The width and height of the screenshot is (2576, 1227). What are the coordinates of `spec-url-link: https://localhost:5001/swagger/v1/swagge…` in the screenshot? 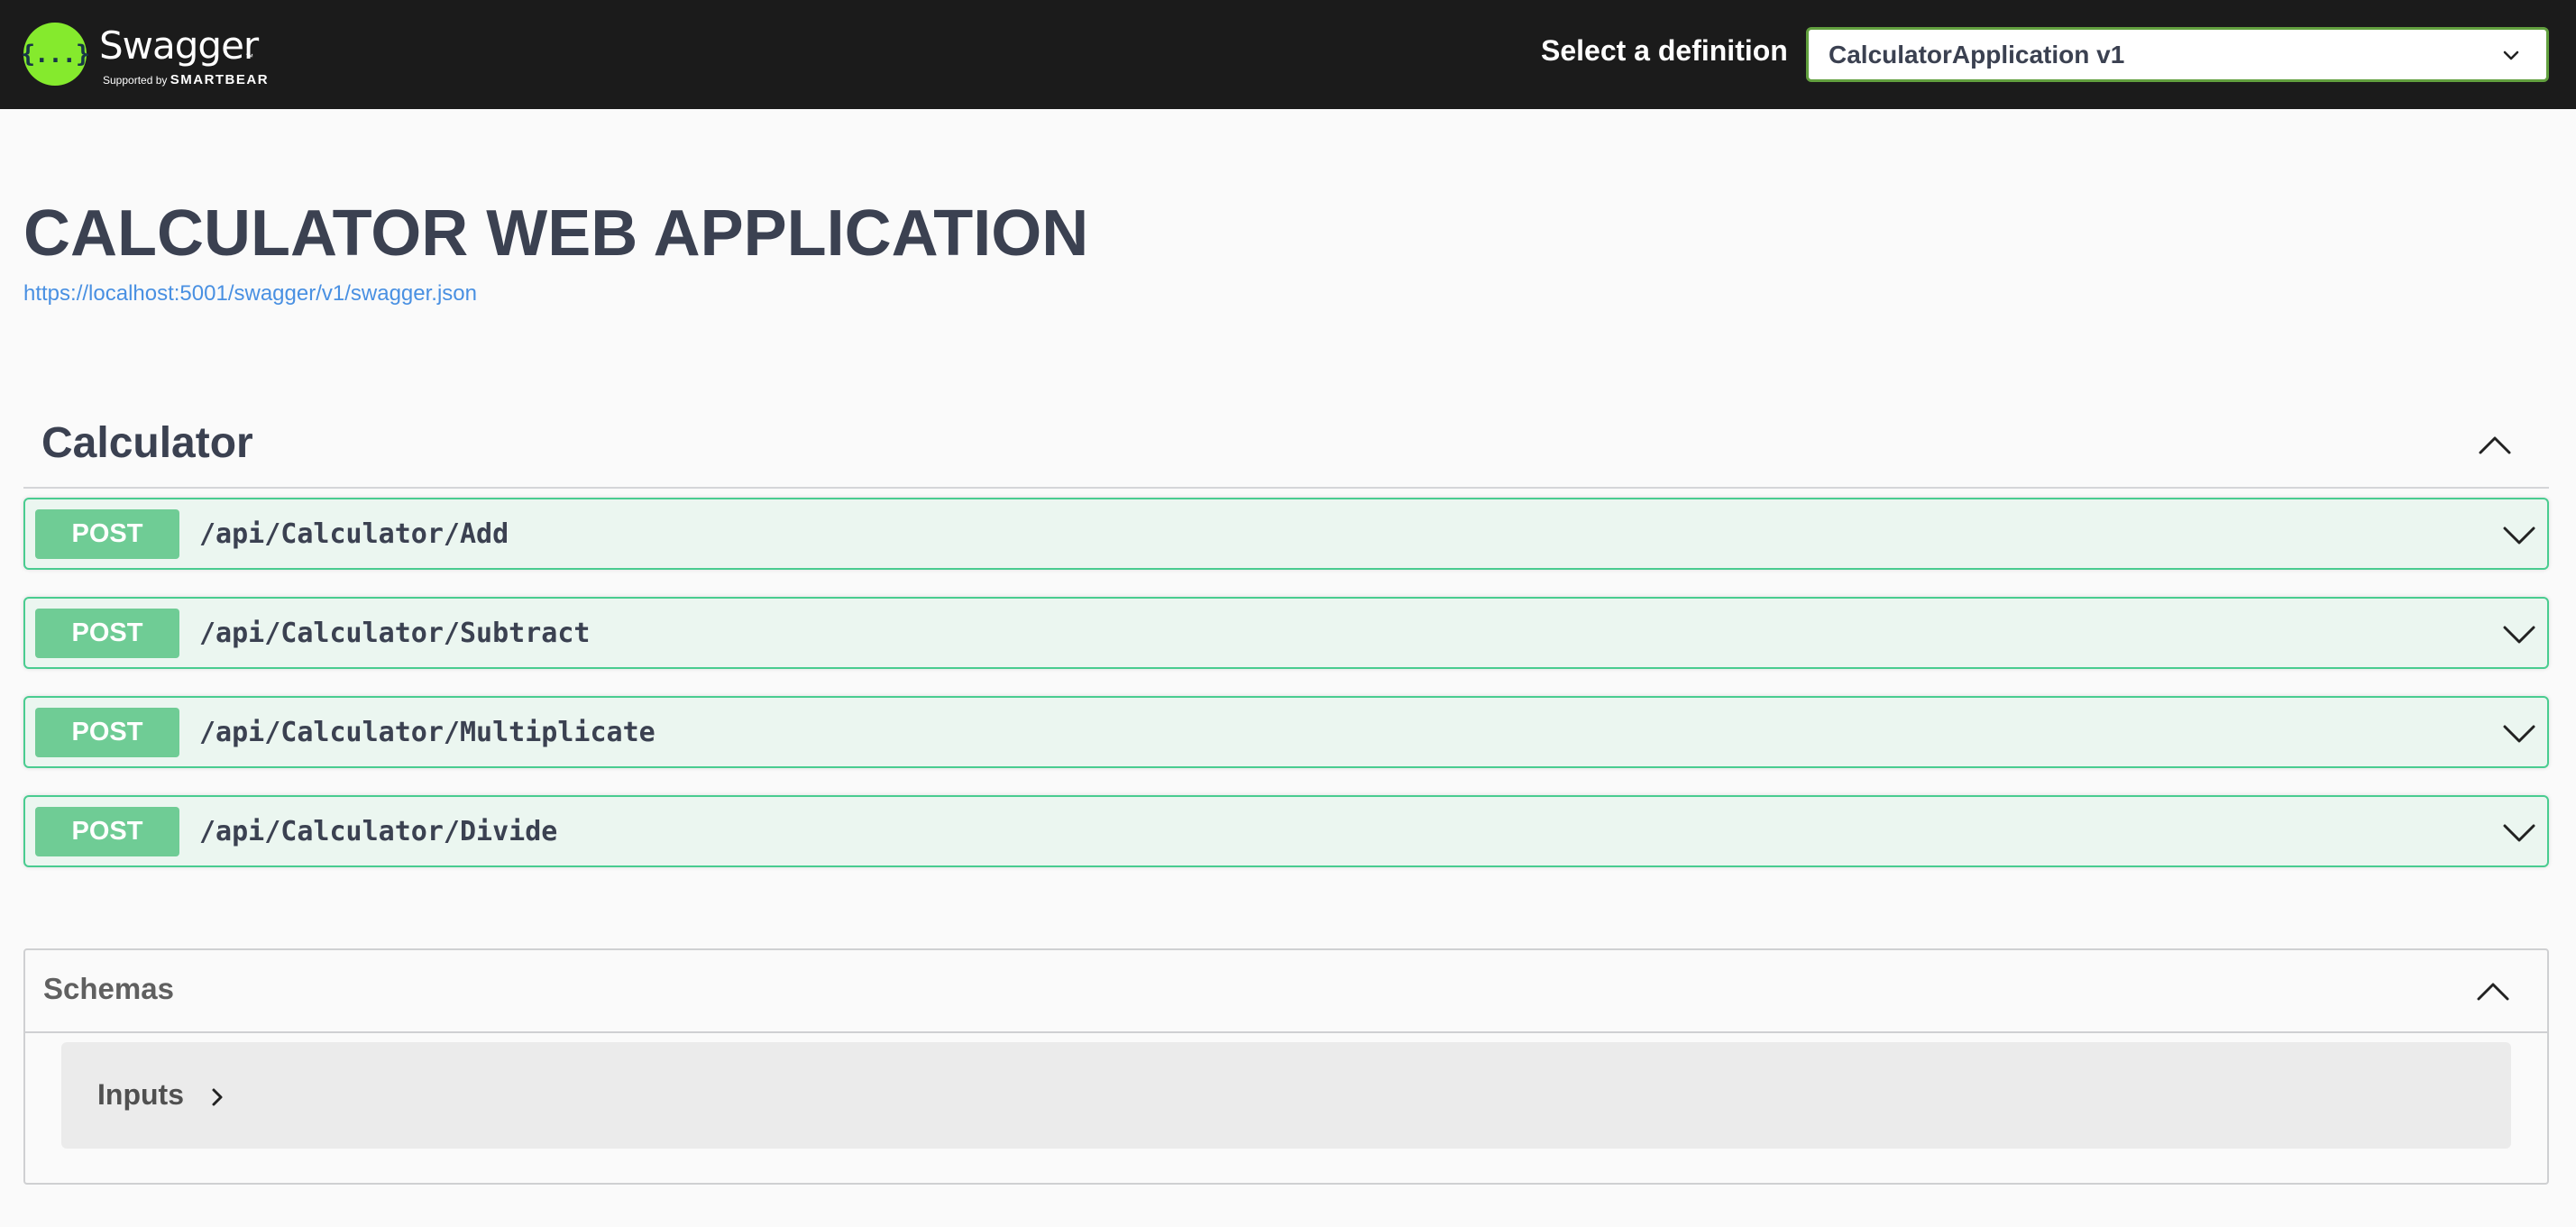 It's located at (250, 294).